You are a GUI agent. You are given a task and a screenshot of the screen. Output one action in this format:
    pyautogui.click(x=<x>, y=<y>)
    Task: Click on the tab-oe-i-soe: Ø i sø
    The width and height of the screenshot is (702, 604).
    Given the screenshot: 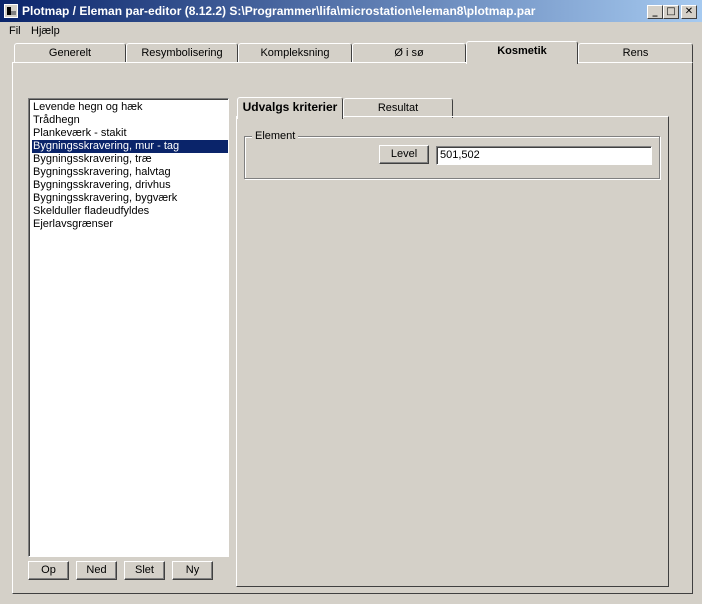 What is the action you would take?
    pyautogui.click(x=409, y=53)
    